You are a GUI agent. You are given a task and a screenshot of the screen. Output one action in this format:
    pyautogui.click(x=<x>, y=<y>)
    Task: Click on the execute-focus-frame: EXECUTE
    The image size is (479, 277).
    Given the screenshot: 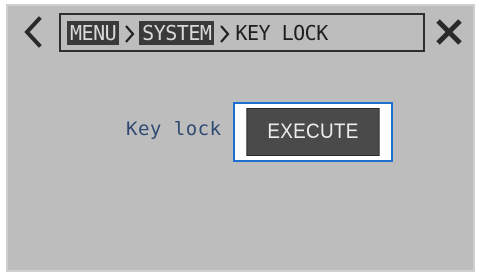 What is the action you would take?
    pyautogui.click(x=313, y=132)
    